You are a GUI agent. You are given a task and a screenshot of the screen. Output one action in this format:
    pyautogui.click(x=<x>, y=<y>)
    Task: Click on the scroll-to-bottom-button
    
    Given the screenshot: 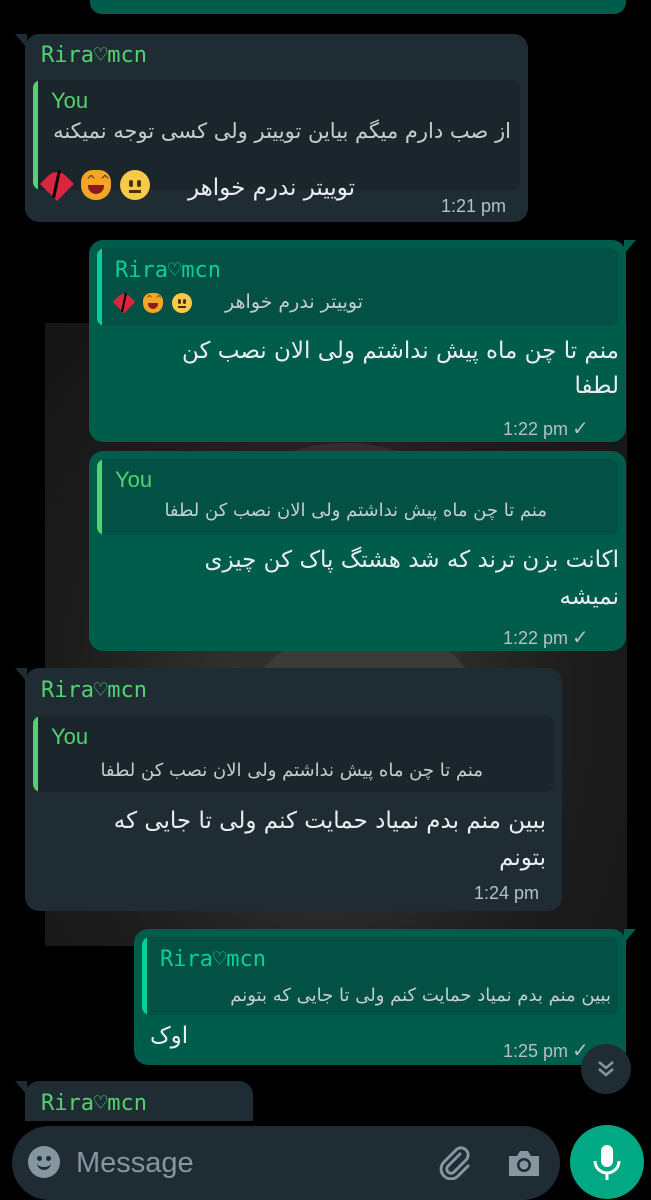 What is the action you would take?
    pyautogui.click(x=606, y=1069)
    